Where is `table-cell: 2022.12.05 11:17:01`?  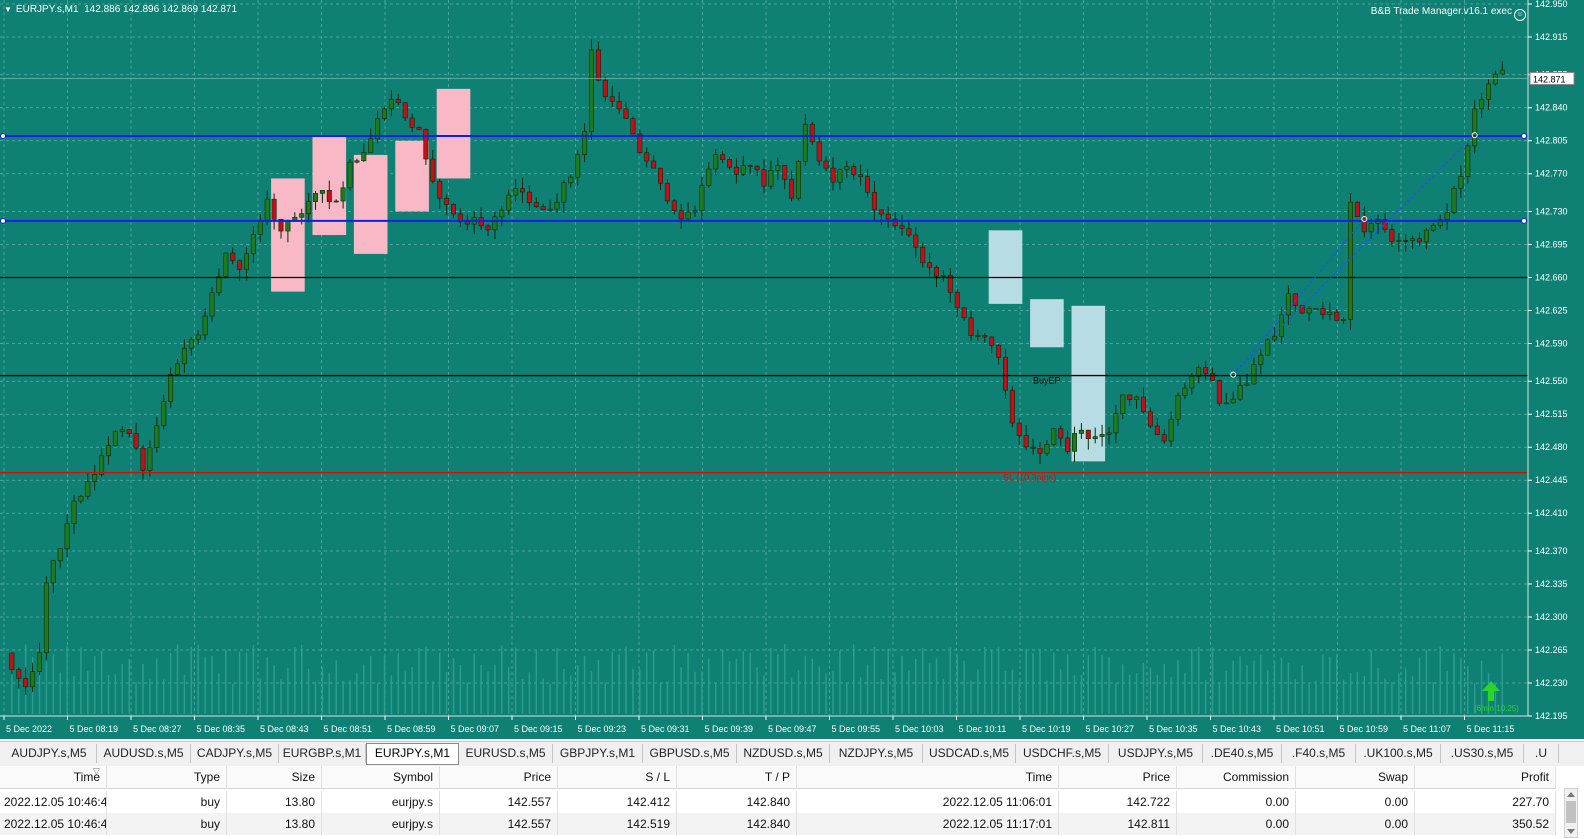 table-cell: 2022.12.05 11:17:01 is located at coordinates (928, 824).